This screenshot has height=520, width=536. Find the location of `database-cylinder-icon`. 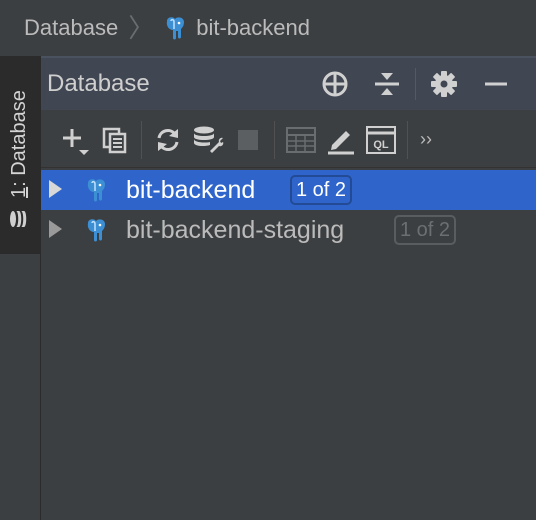

database-cylinder-icon is located at coordinates (17, 219).